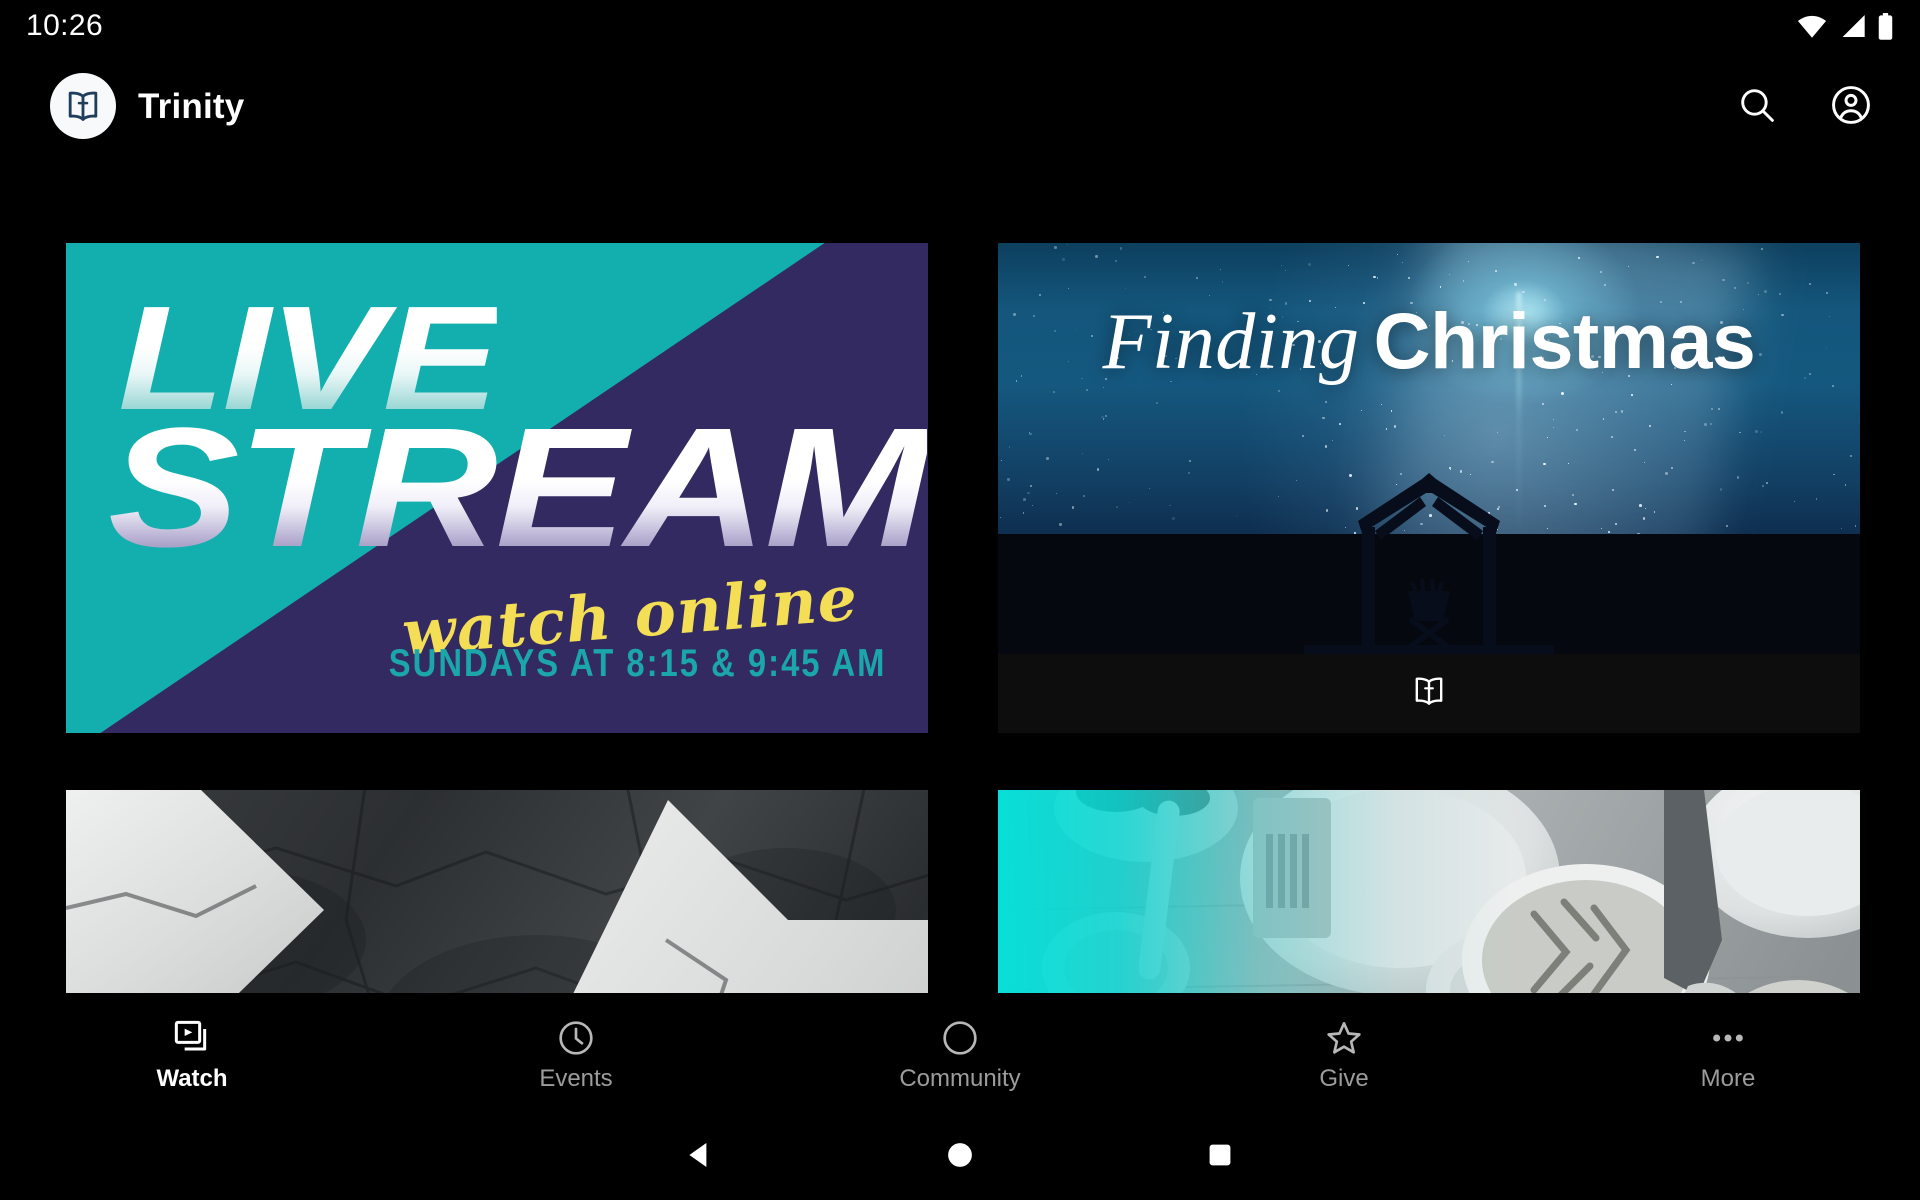 Image resolution: width=1920 pixels, height=1200 pixels. I want to click on nav-watch: Watch, so click(192, 1054).